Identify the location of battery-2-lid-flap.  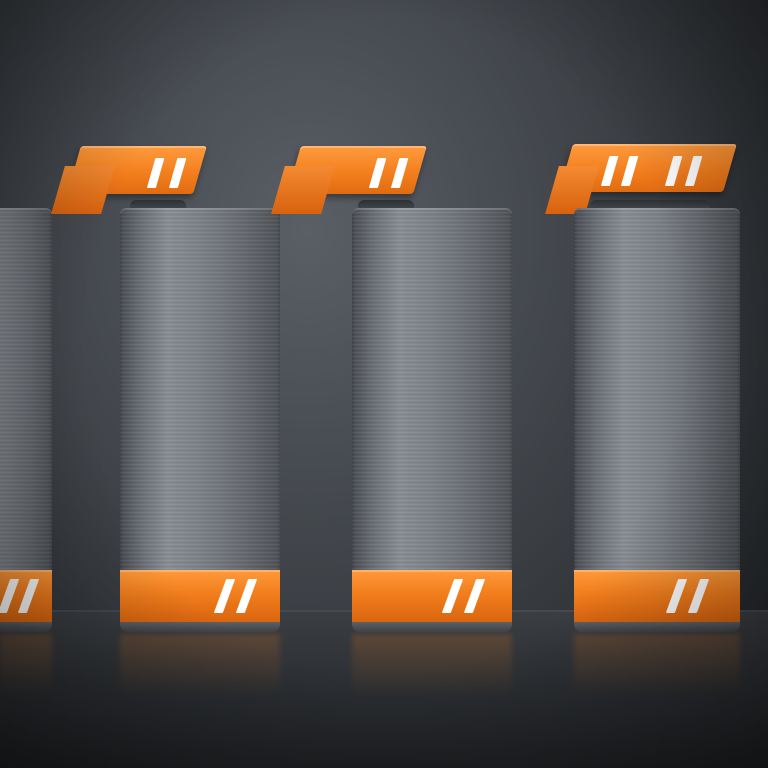
(83, 190).